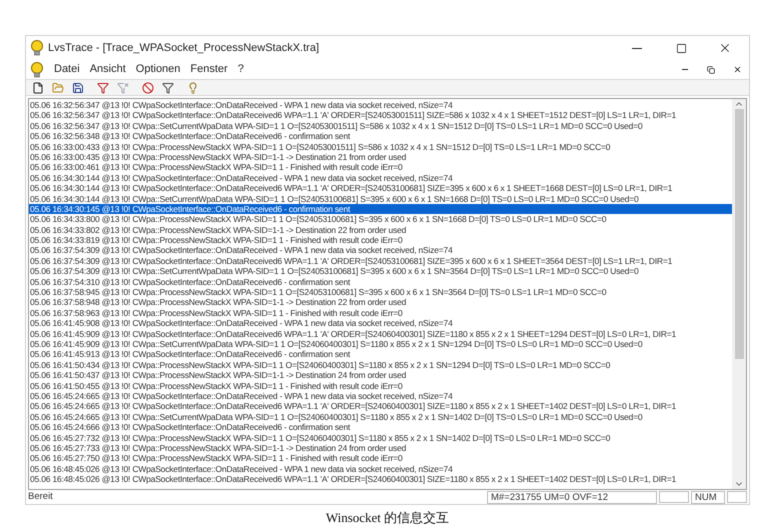 This screenshot has height=525, width=760. I want to click on log-line: 05.06 16:37:54:310 @13 !0! CWpaSocketInterface::OnDataReceived6 - confirmation sent, so click(380, 282).